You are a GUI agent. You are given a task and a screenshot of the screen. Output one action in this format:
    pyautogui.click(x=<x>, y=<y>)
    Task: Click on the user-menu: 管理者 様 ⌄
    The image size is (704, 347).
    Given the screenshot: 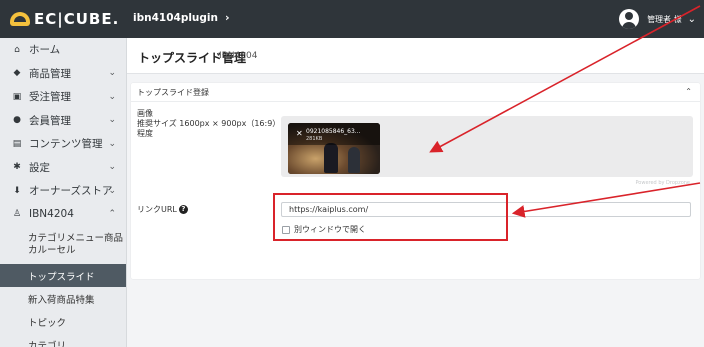 What is the action you would take?
    pyautogui.click(x=657, y=19)
    